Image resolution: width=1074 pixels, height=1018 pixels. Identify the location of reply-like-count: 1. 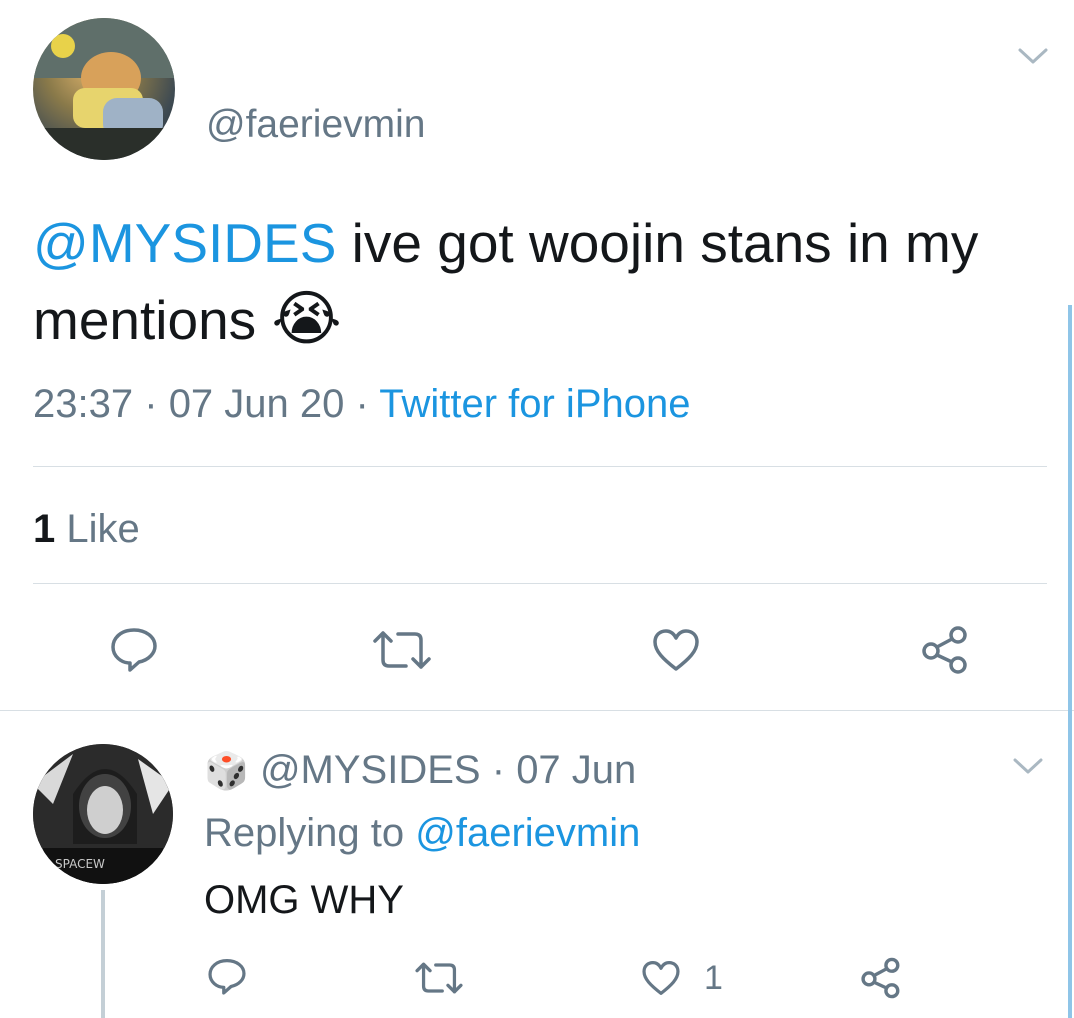
(713, 977).